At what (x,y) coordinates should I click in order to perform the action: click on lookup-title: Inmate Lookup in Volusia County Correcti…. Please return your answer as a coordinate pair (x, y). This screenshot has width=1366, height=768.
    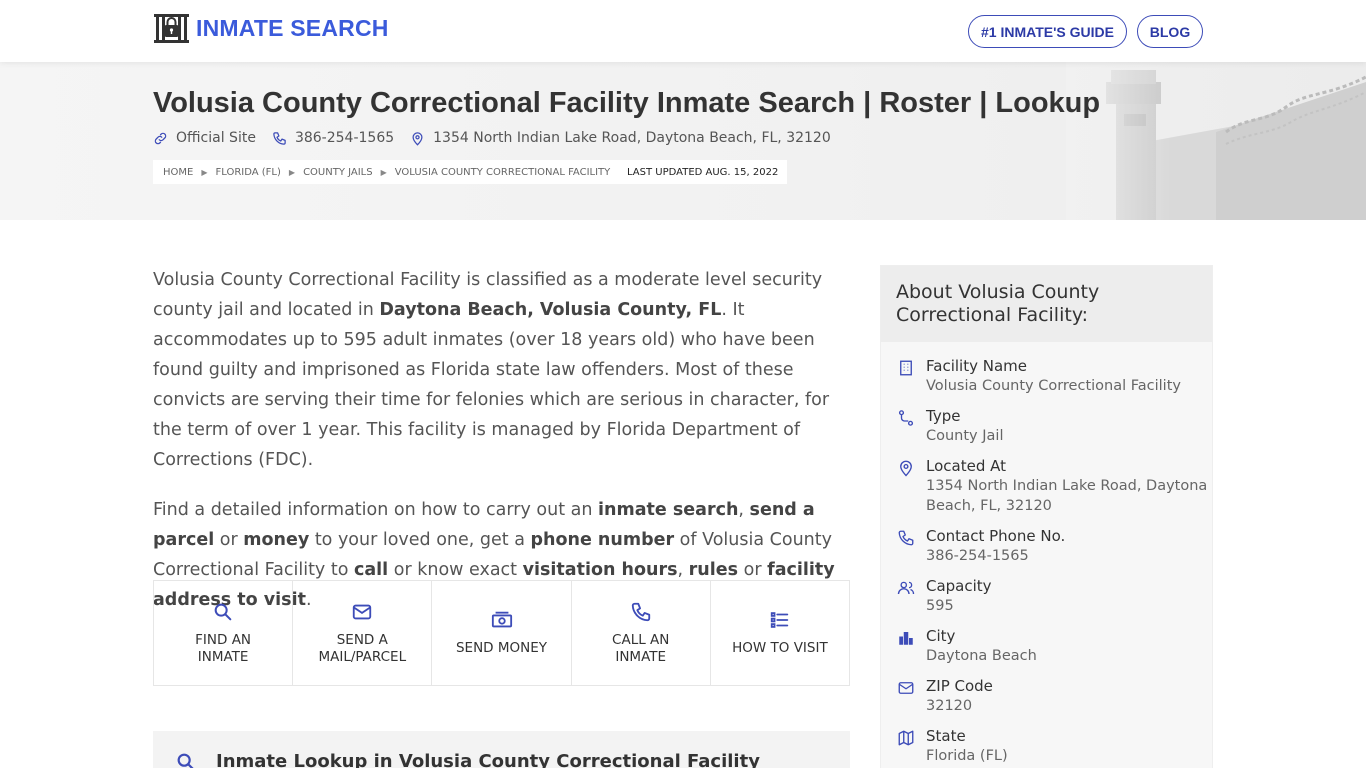
    Looking at the image, I should click on (488, 759).